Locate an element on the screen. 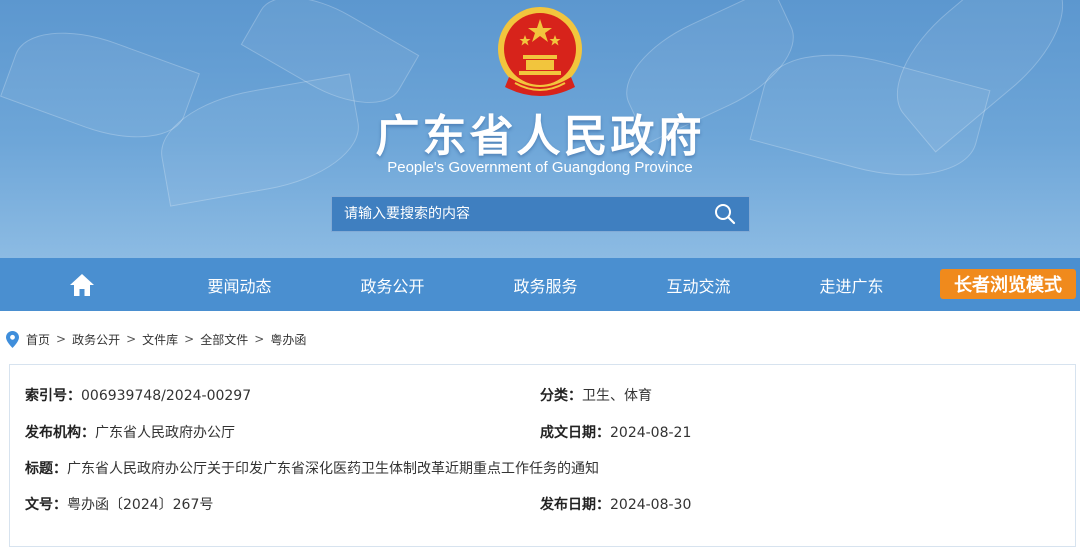 This screenshot has height=551, width=1080. publish-date-row: 发布日期：2024-08-30 is located at coordinates (615, 504).